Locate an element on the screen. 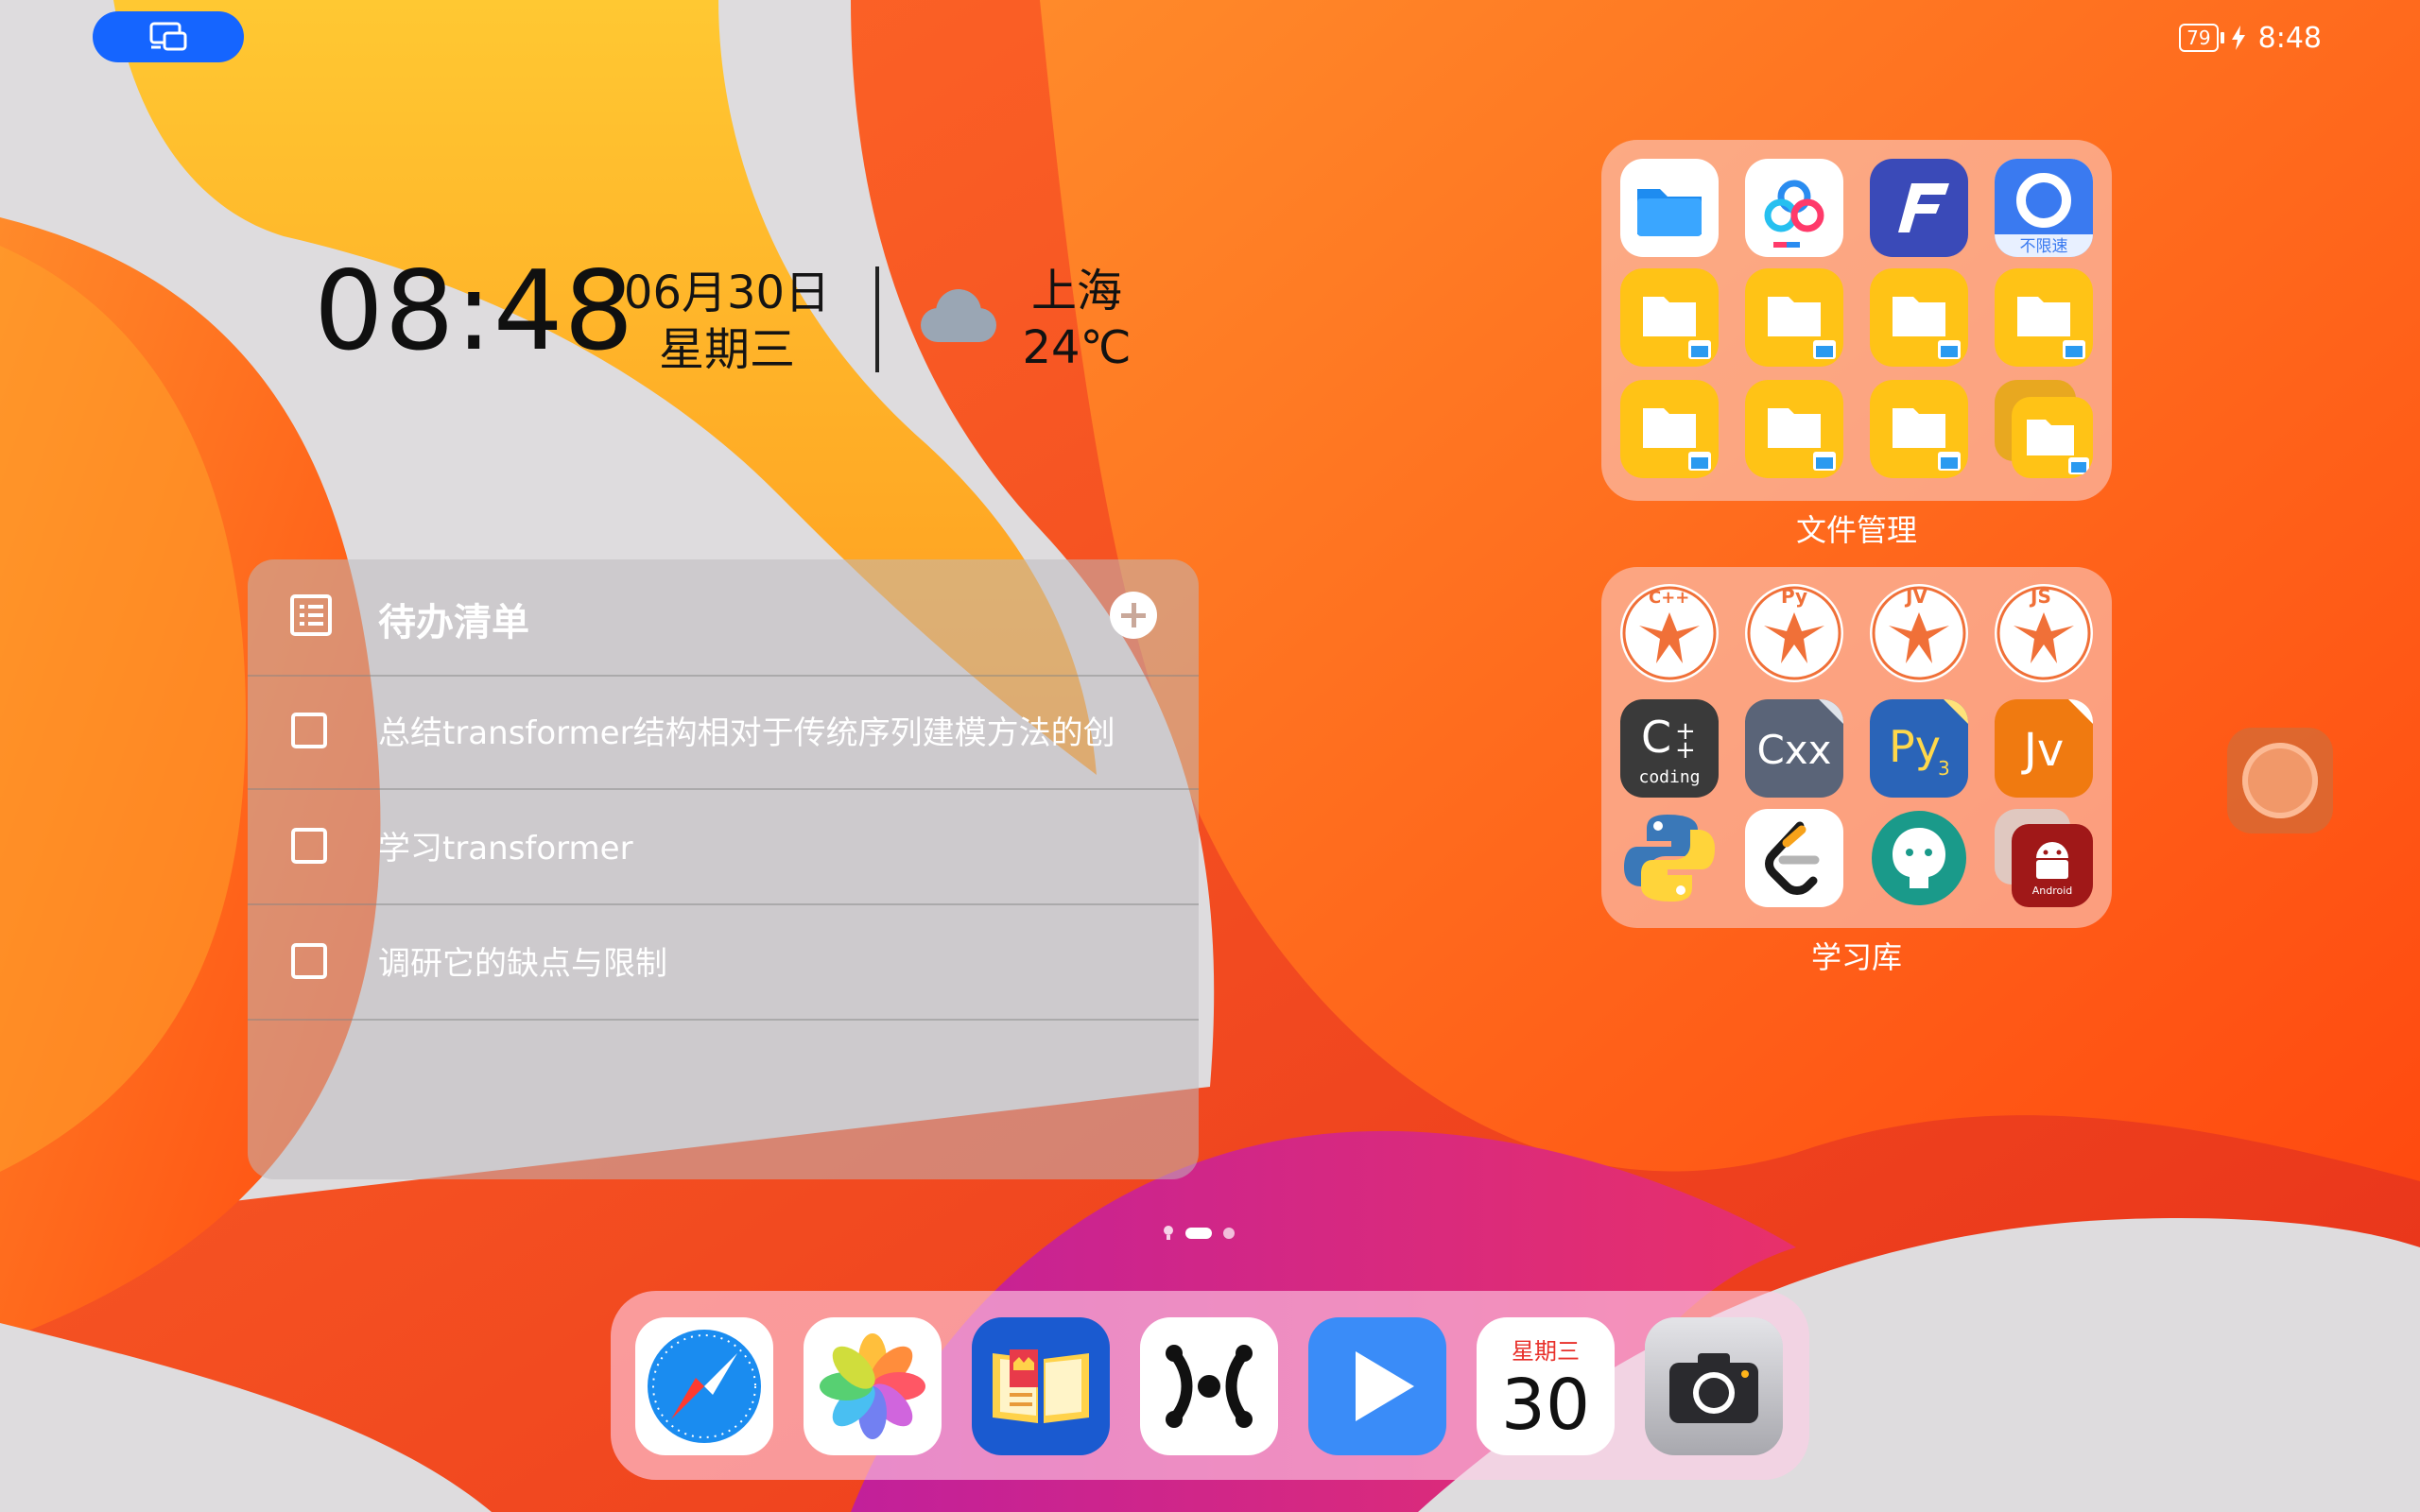 This screenshot has height=1512, width=2420. todo-title: 待办清单 is located at coordinates (453, 622).